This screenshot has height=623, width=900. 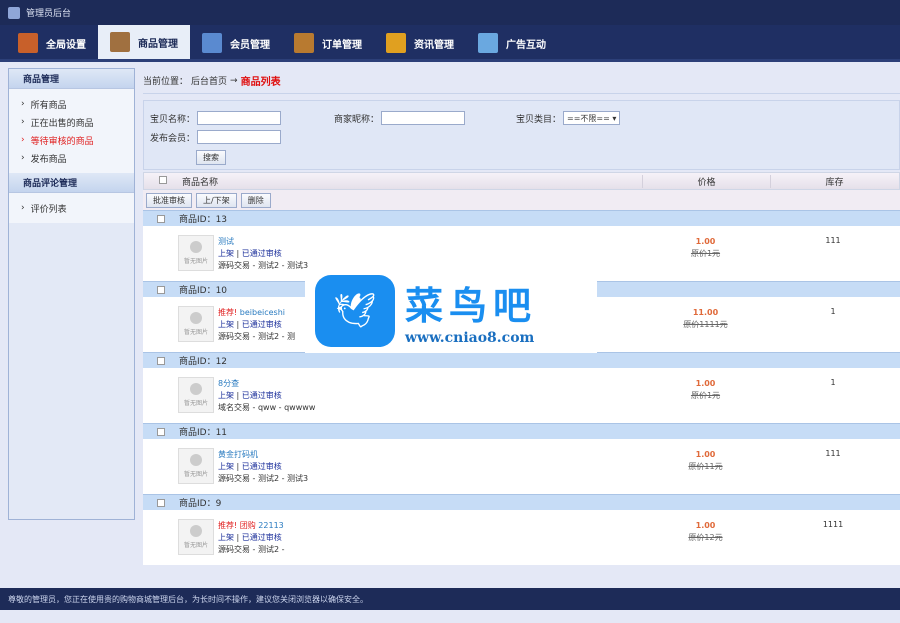 What do you see at coordinates (521, 431) in the screenshot?
I see `product-group-header: 商品ID：11` at bounding box center [521, 431].